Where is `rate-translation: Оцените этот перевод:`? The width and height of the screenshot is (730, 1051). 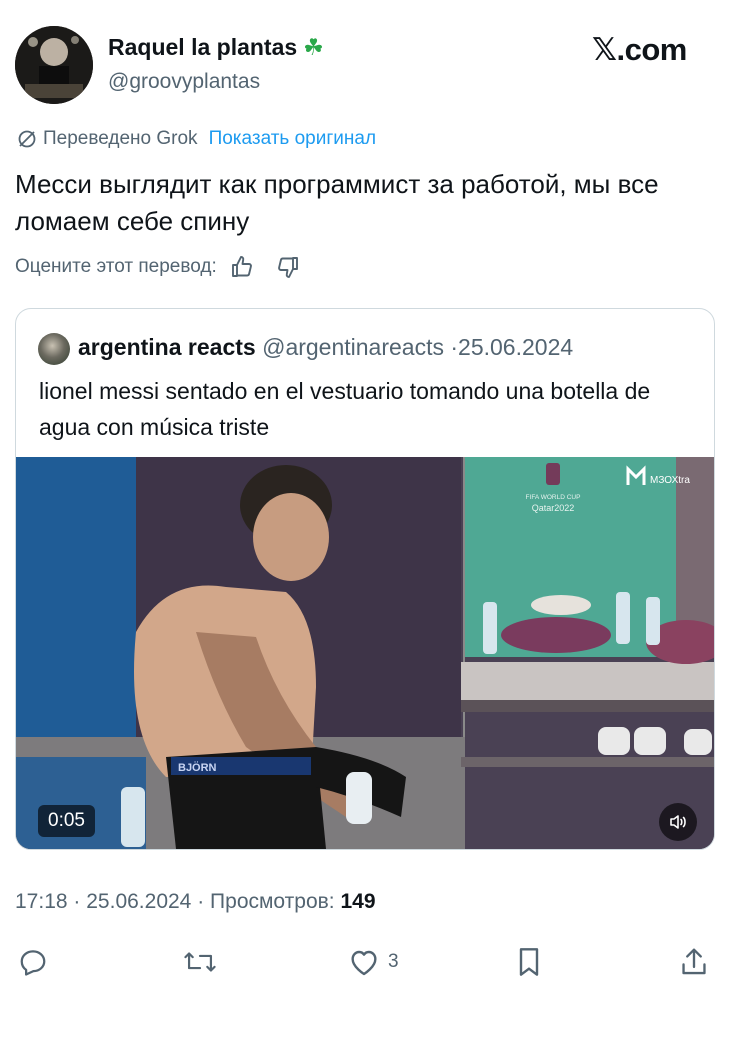
rate-translation: Оцените этот перевод: is located at coordinates (158, 267).